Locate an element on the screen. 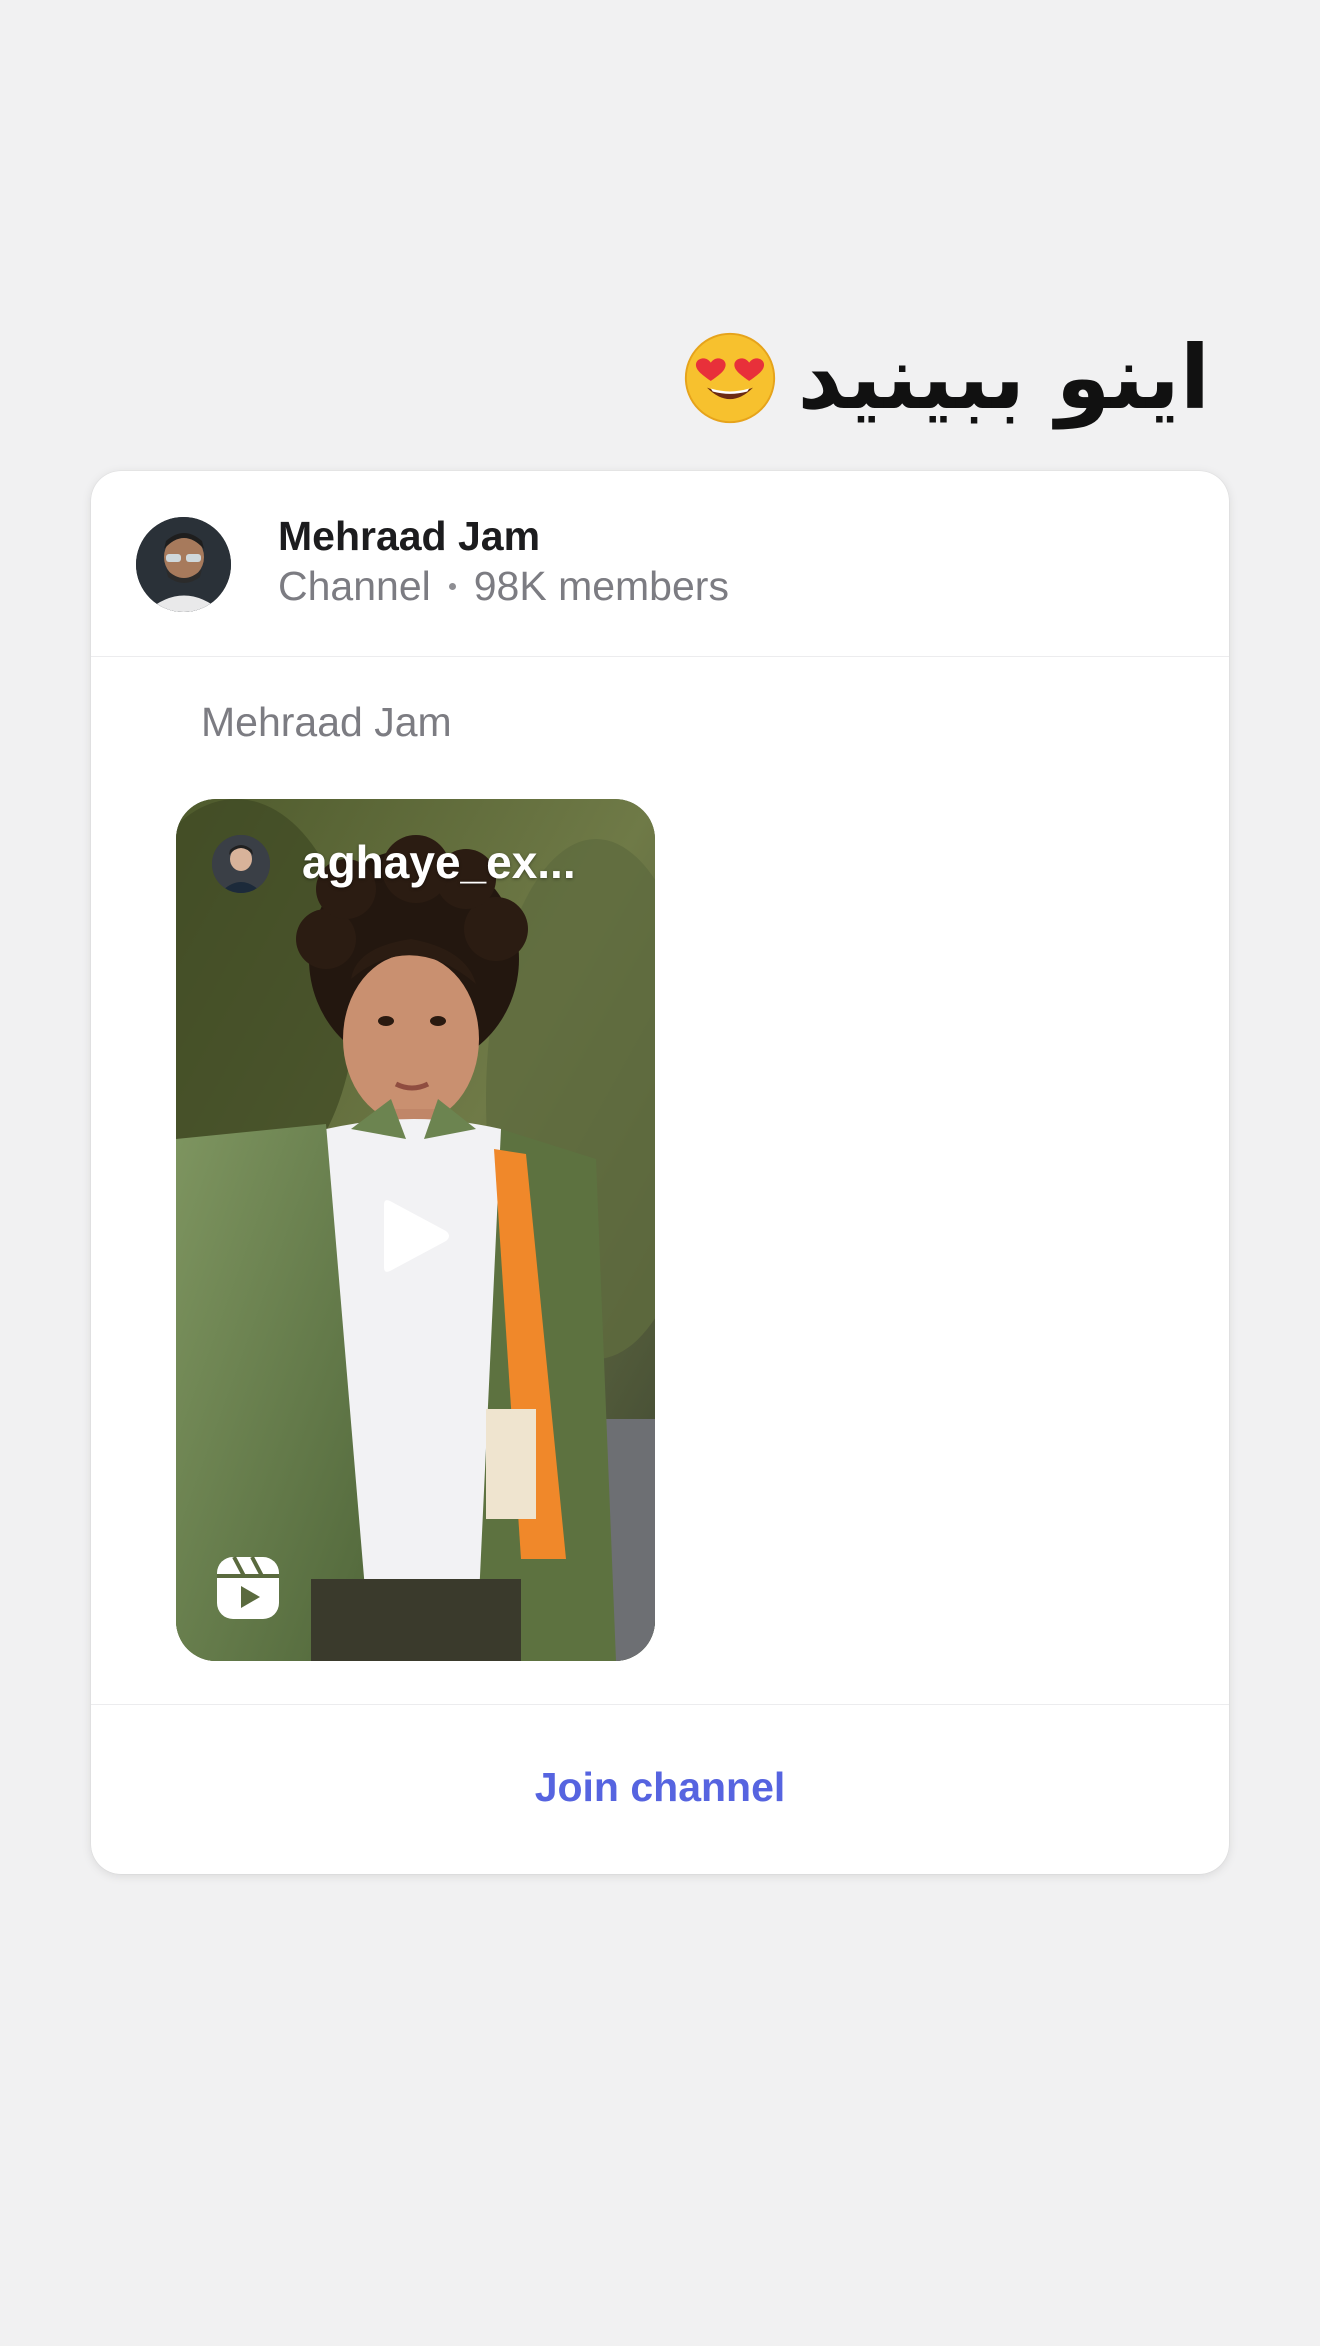 This screenshot has width=1320, height=2346. message-caption: اینو ببینید is located at coordinates (946, 378).